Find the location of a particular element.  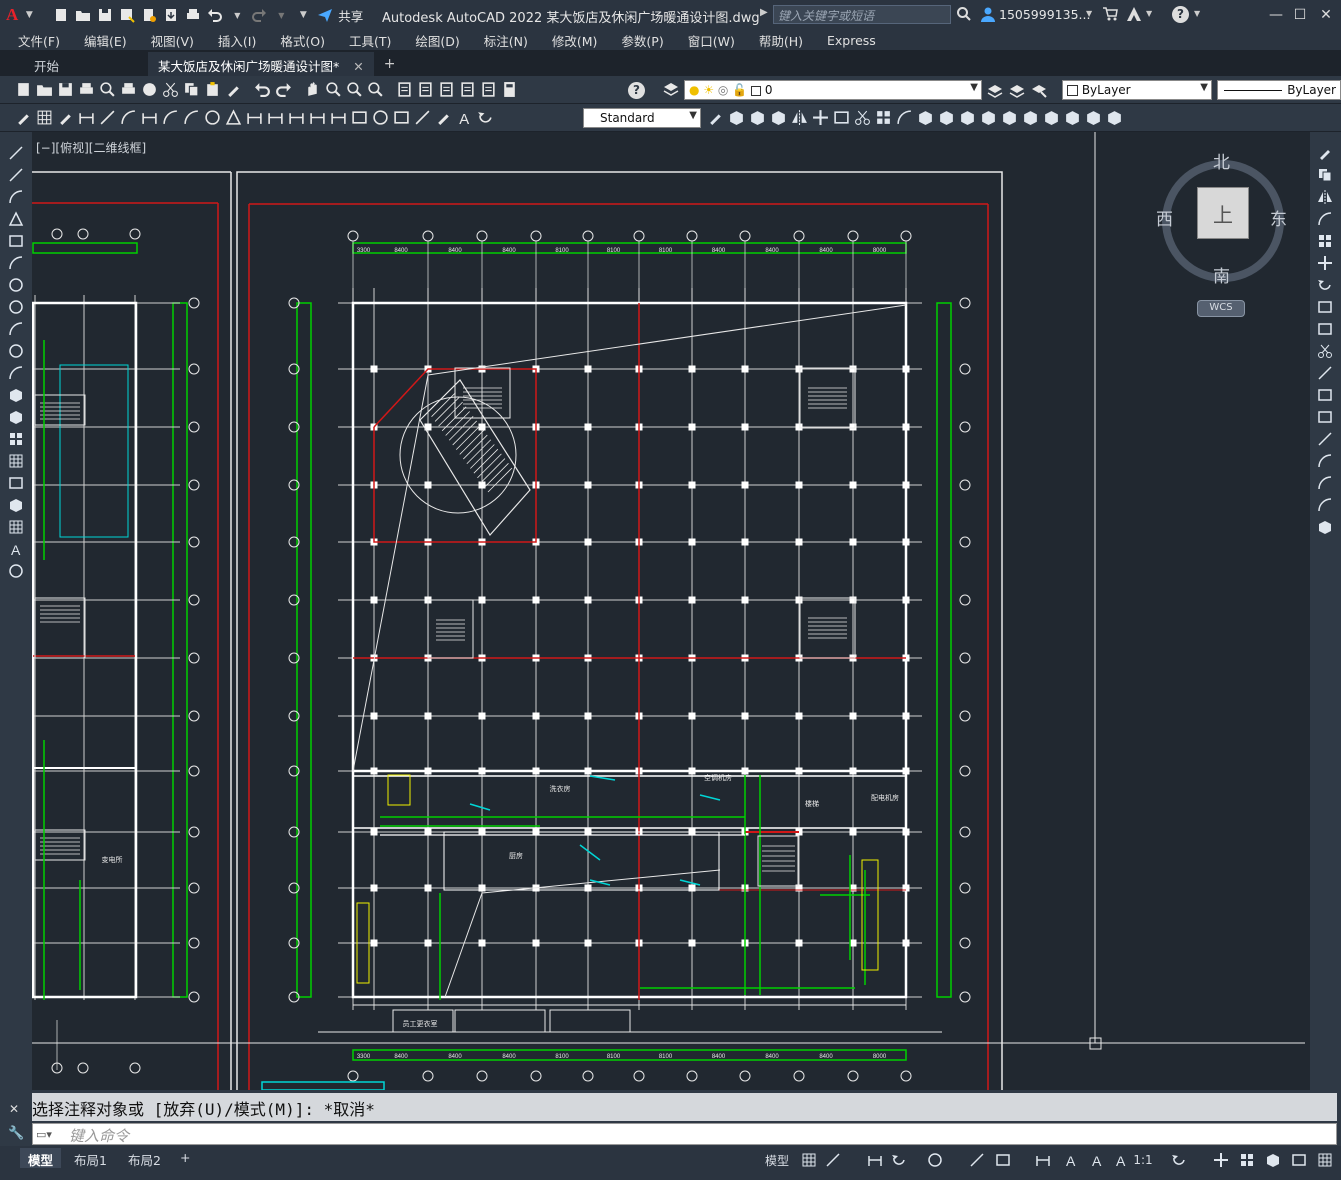

snap-dropdown-icon is located at coordinates (833, 1160).